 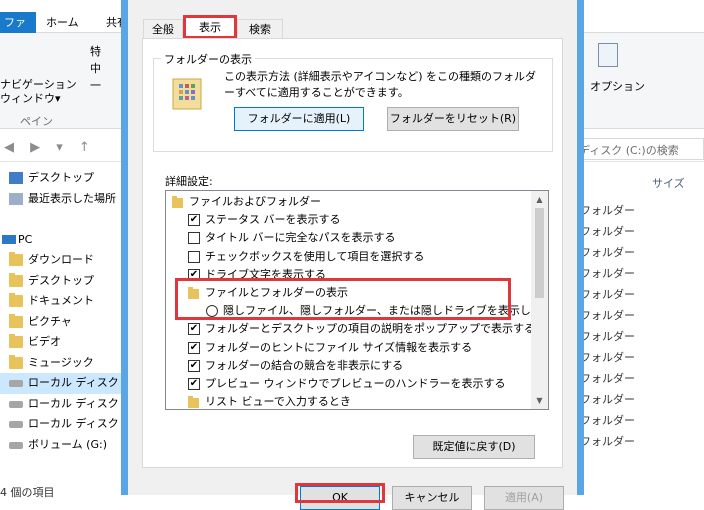 I want to click on setting-label: ドライブ文字を表示する, so click(x=265, y=274).